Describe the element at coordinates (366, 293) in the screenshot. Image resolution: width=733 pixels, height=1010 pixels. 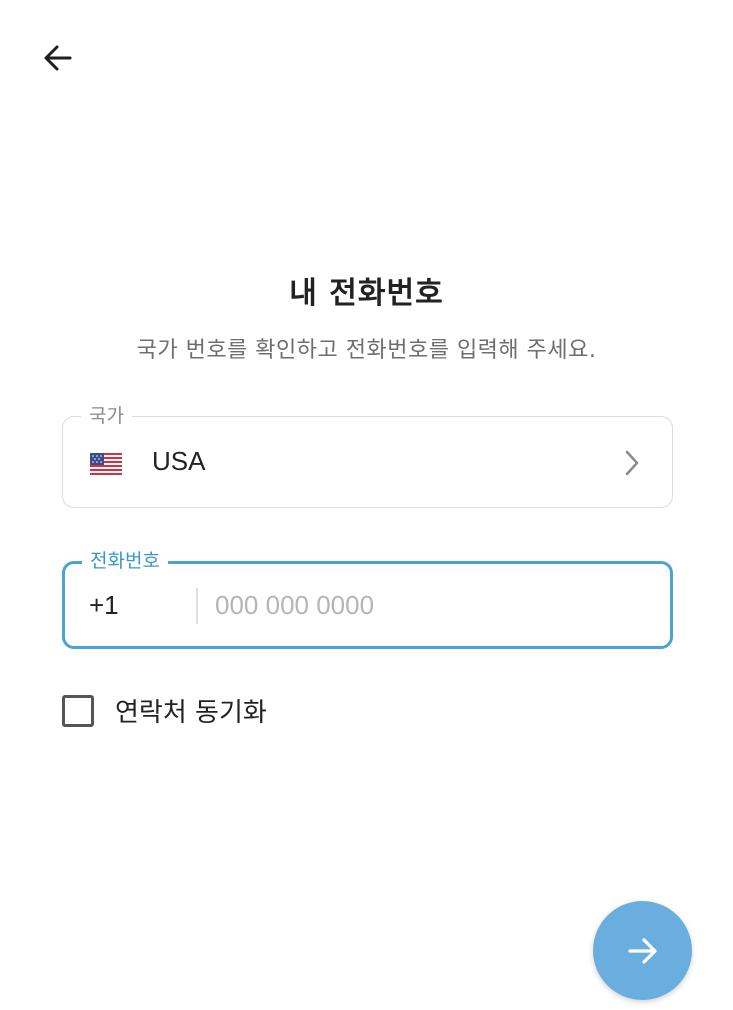
I see `page-title: 내 전화번호` at that location.